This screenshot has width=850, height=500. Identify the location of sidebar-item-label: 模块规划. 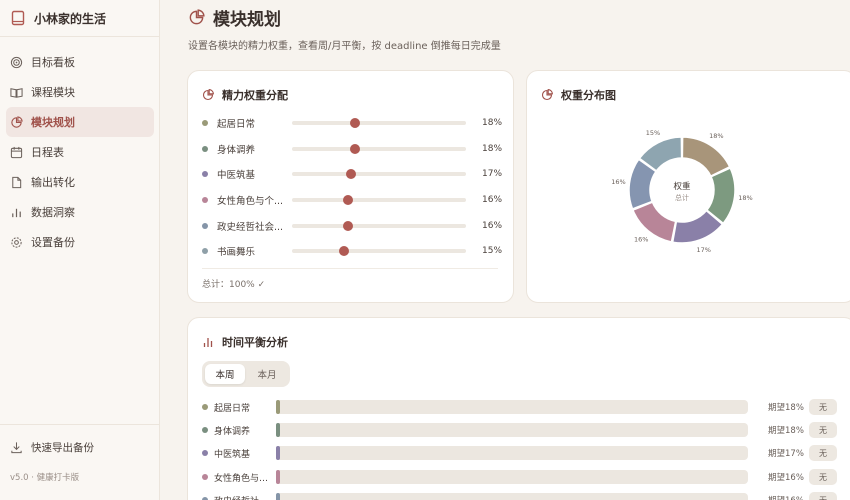
(53, 122).